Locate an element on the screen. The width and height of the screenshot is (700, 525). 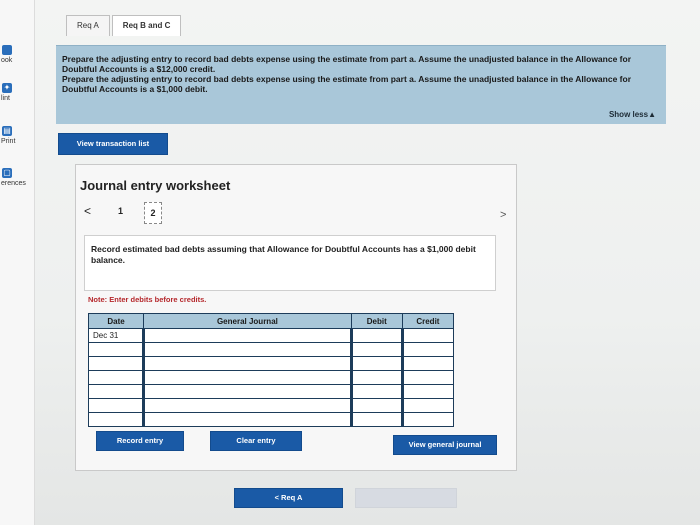
view-general-journal-button: View general journal is located at coordinates (445, 445).